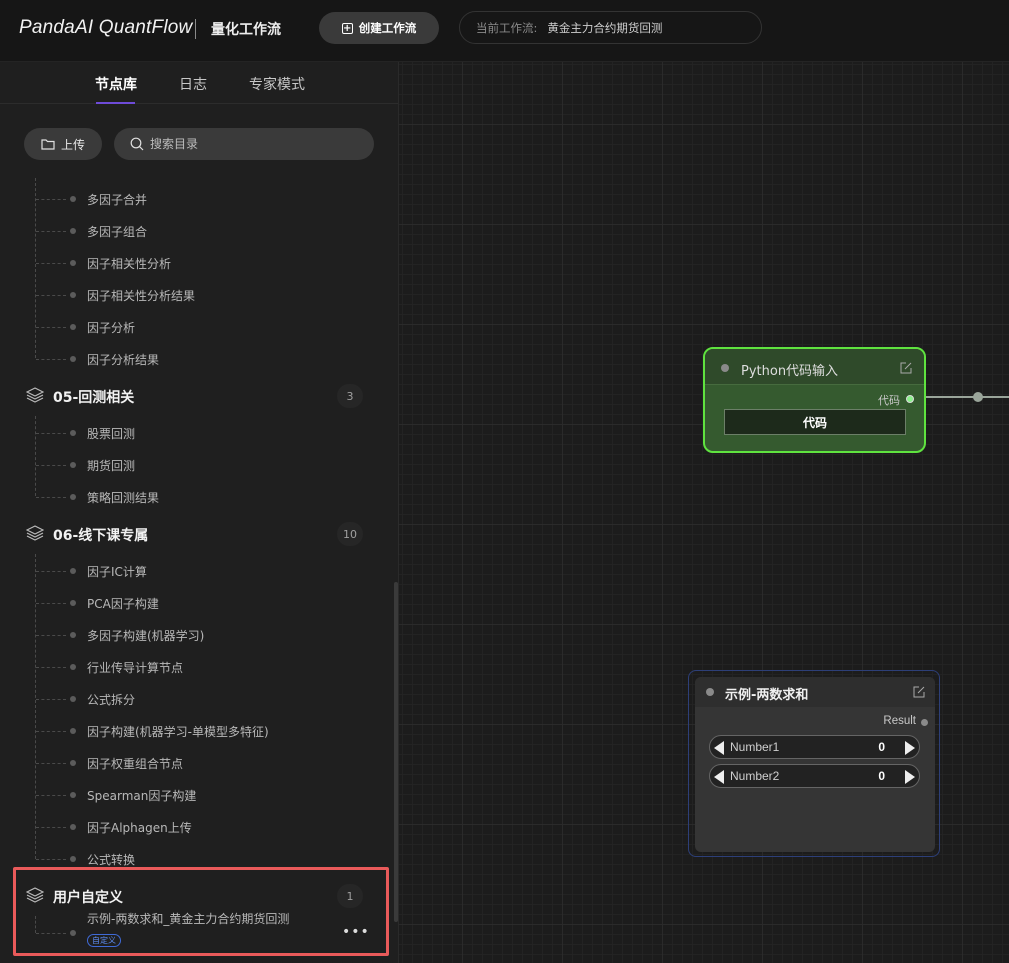 Image resolution: width=1009 pixels, height=963 pixels. Describe the element at coordinates (94, 398) in the screenshot. I see `group-title: 05-回测相关` at that location.